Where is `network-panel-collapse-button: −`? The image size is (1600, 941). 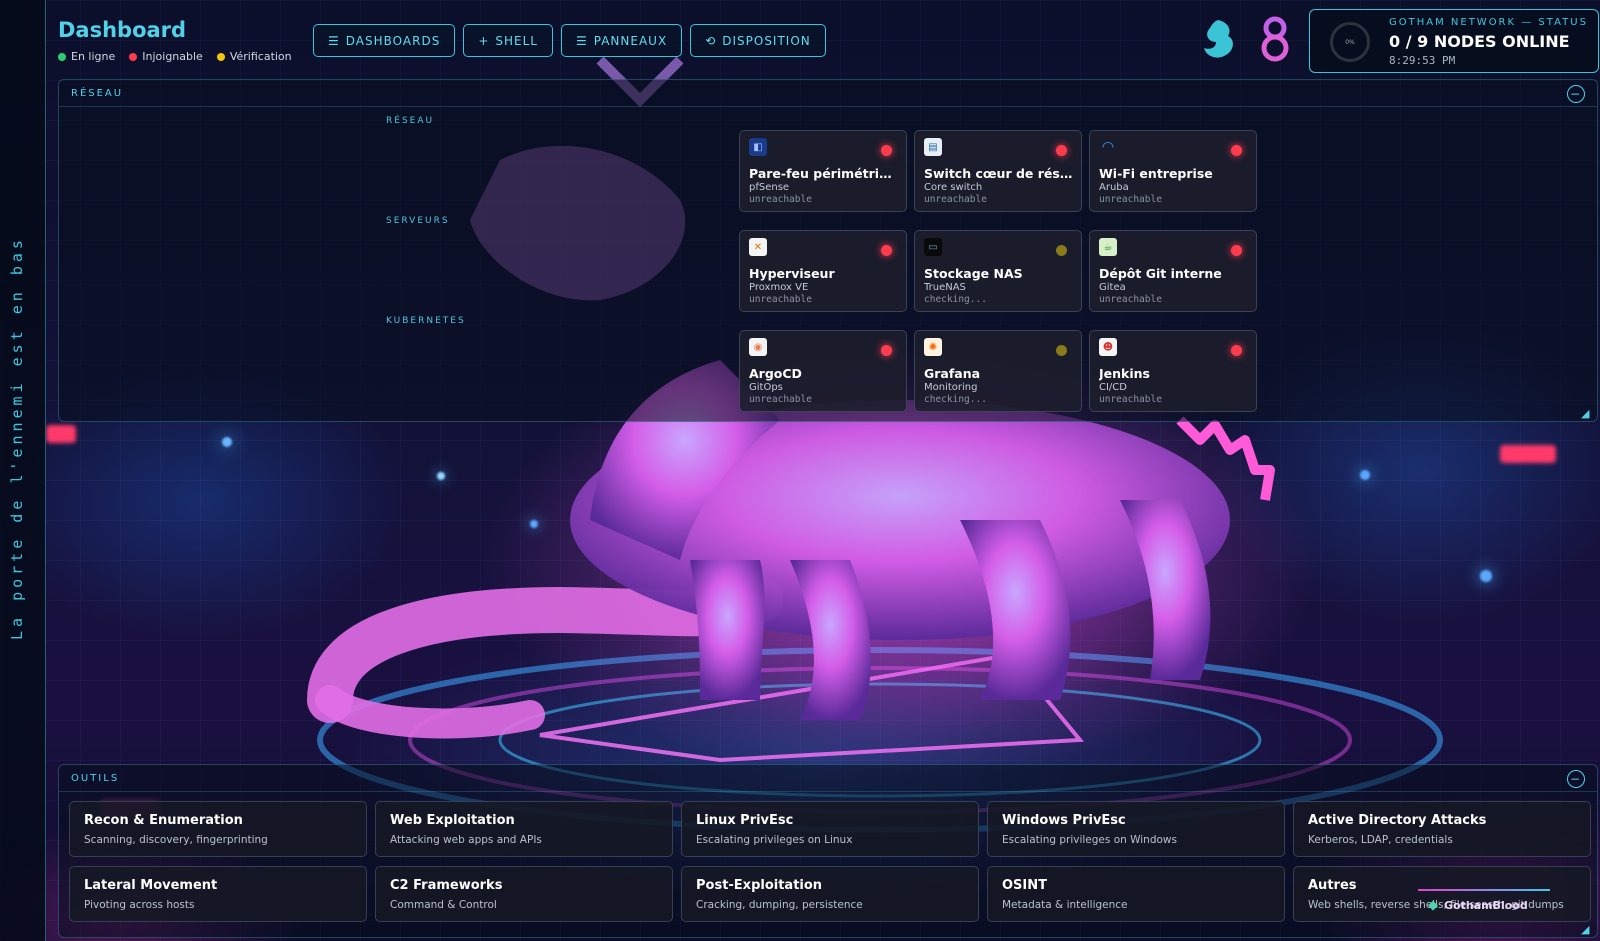 network-panel-collapse-button: − is located at coordinates (1576, 94).